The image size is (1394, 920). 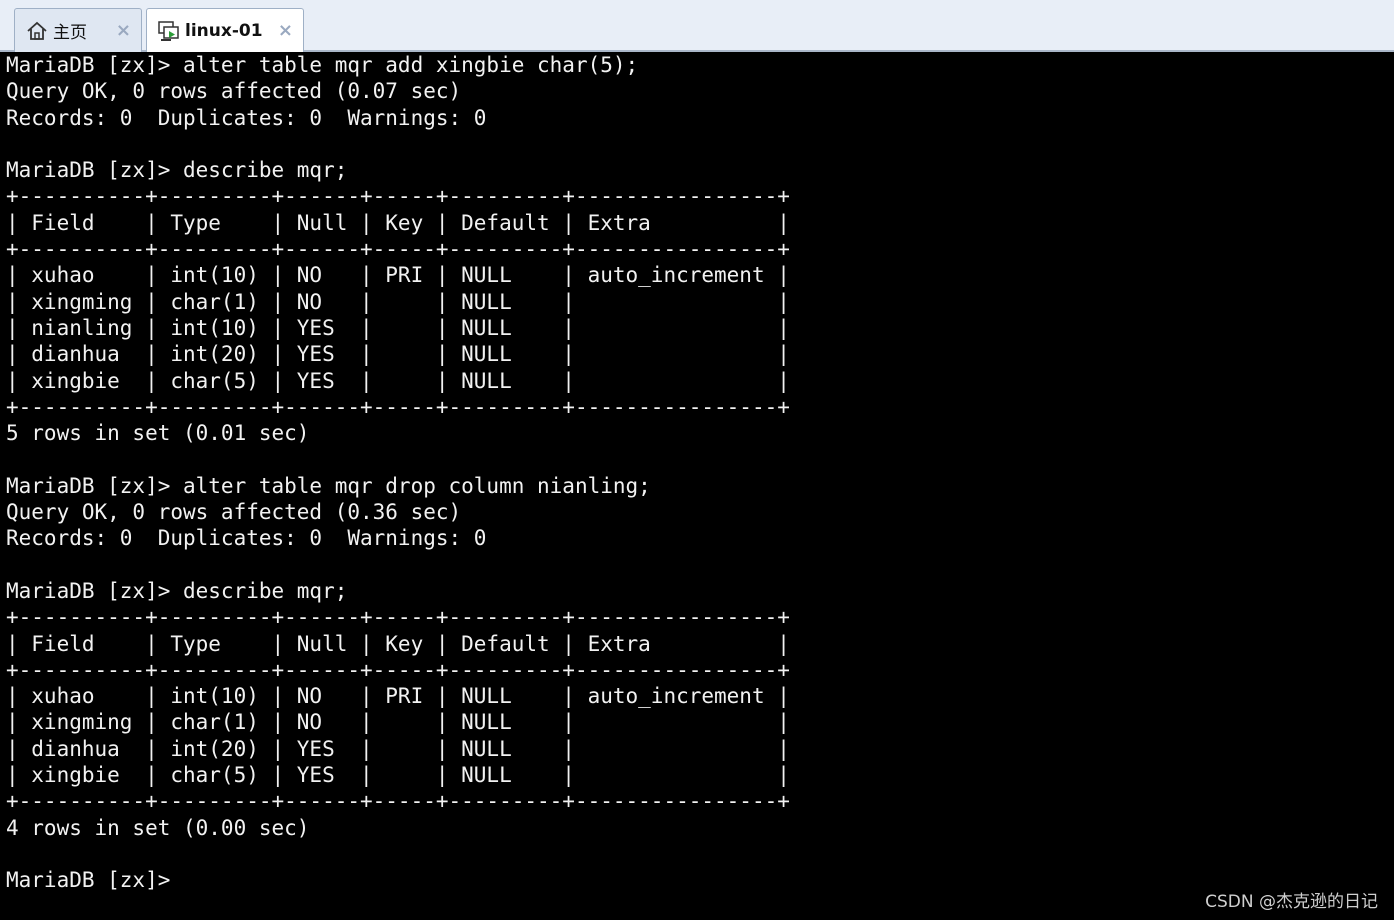 I want to click on home-icon, so click(x=37, y=31).